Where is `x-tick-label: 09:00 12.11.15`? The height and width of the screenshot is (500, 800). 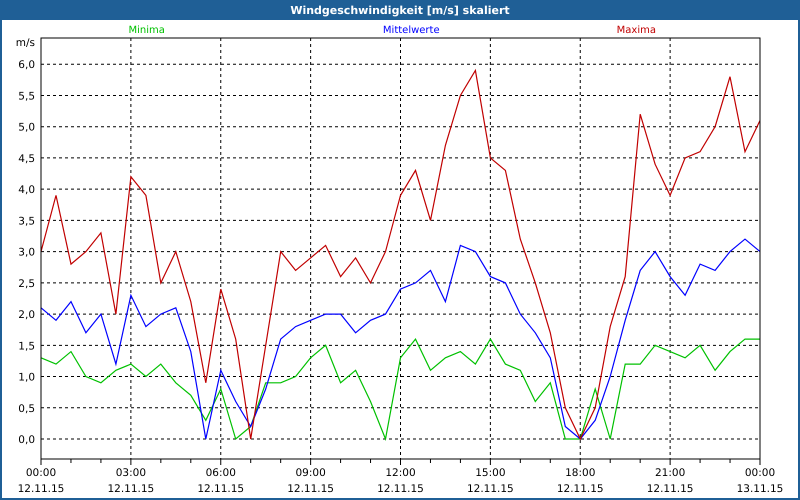
x-tick-label: 09:00 12.11.15 is located at coordinates (310, 481).